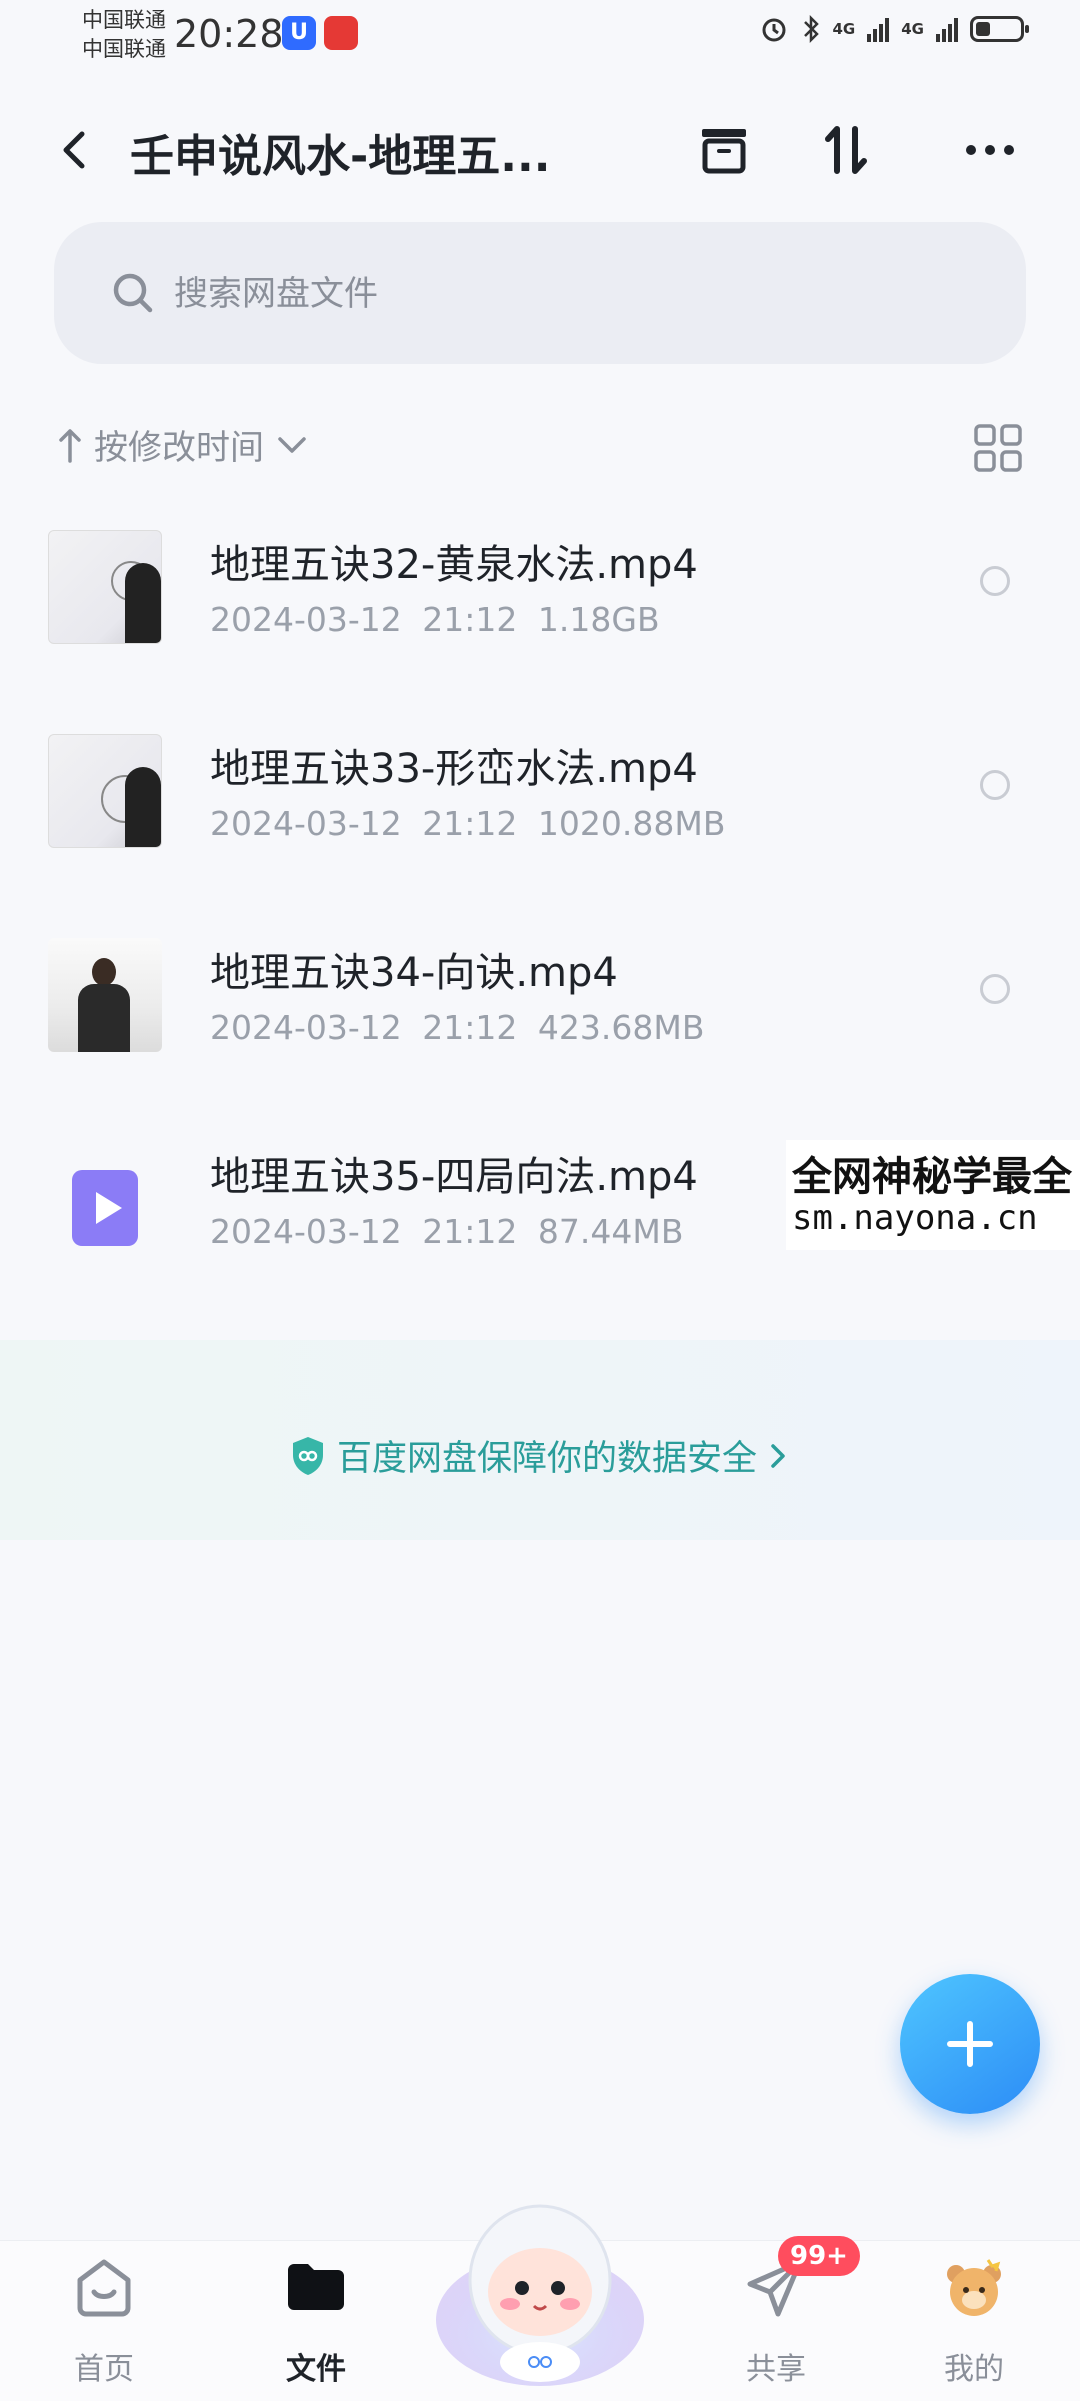  Describe the element at coordinates (105, 1208) in the screenshot. I see `video-file-icon` at that location.